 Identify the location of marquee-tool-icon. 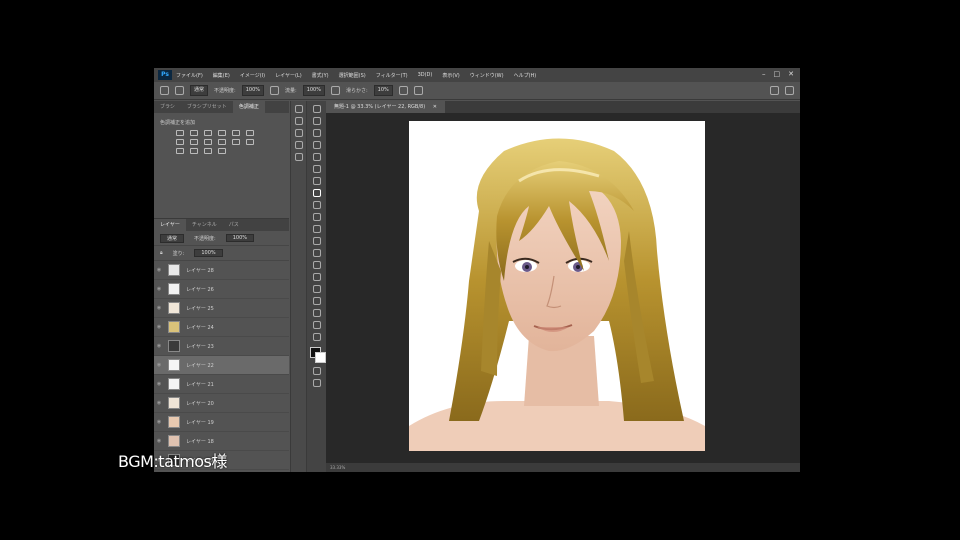
(317, 121).